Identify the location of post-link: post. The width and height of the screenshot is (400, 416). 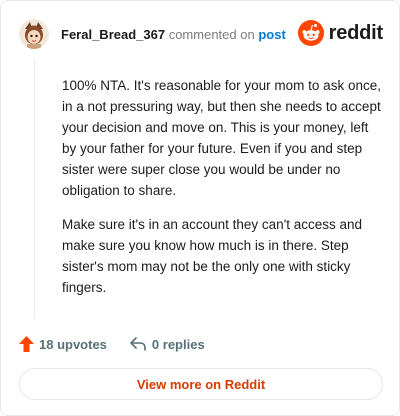
(271, 34).